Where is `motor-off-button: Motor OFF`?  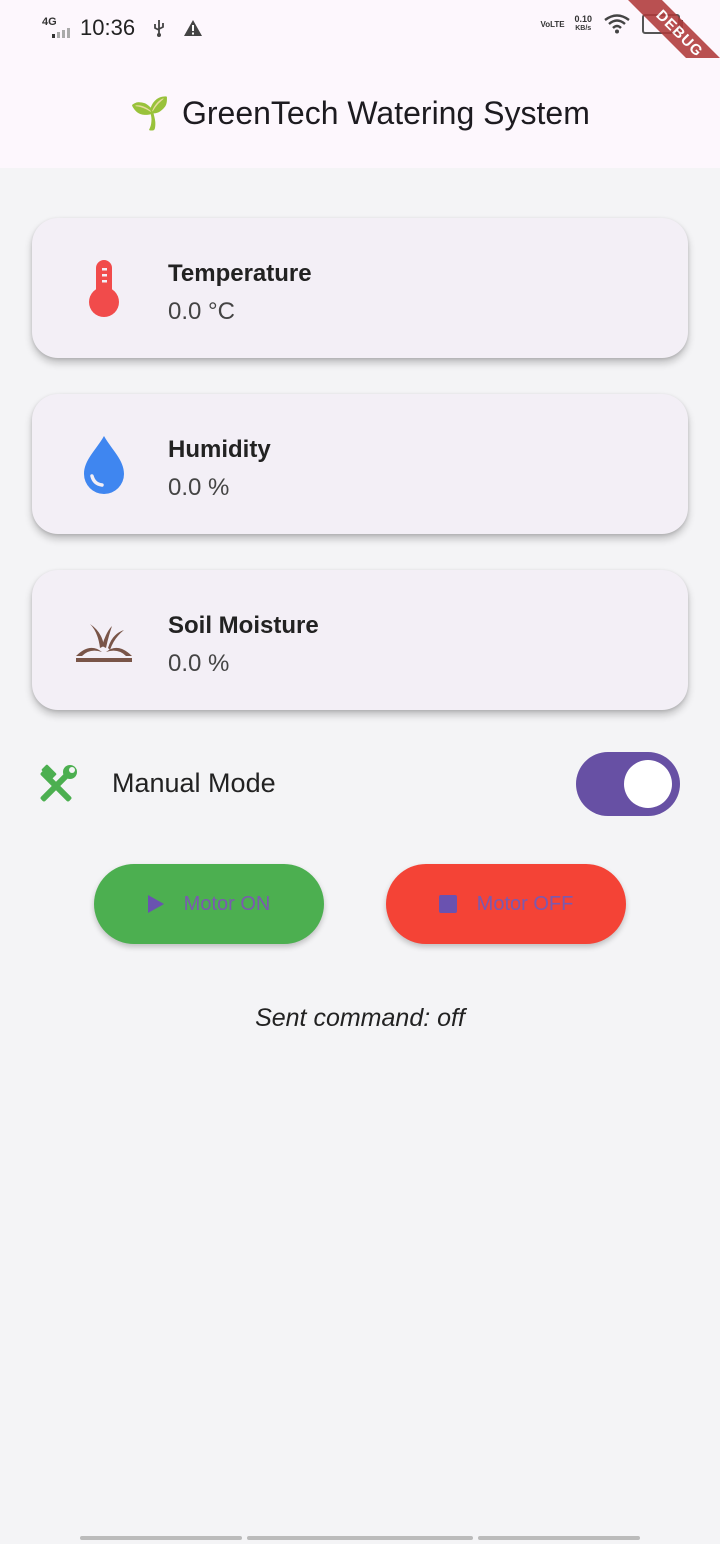 motor-off-button: Motor OFF is located at coordinates (506, 904).